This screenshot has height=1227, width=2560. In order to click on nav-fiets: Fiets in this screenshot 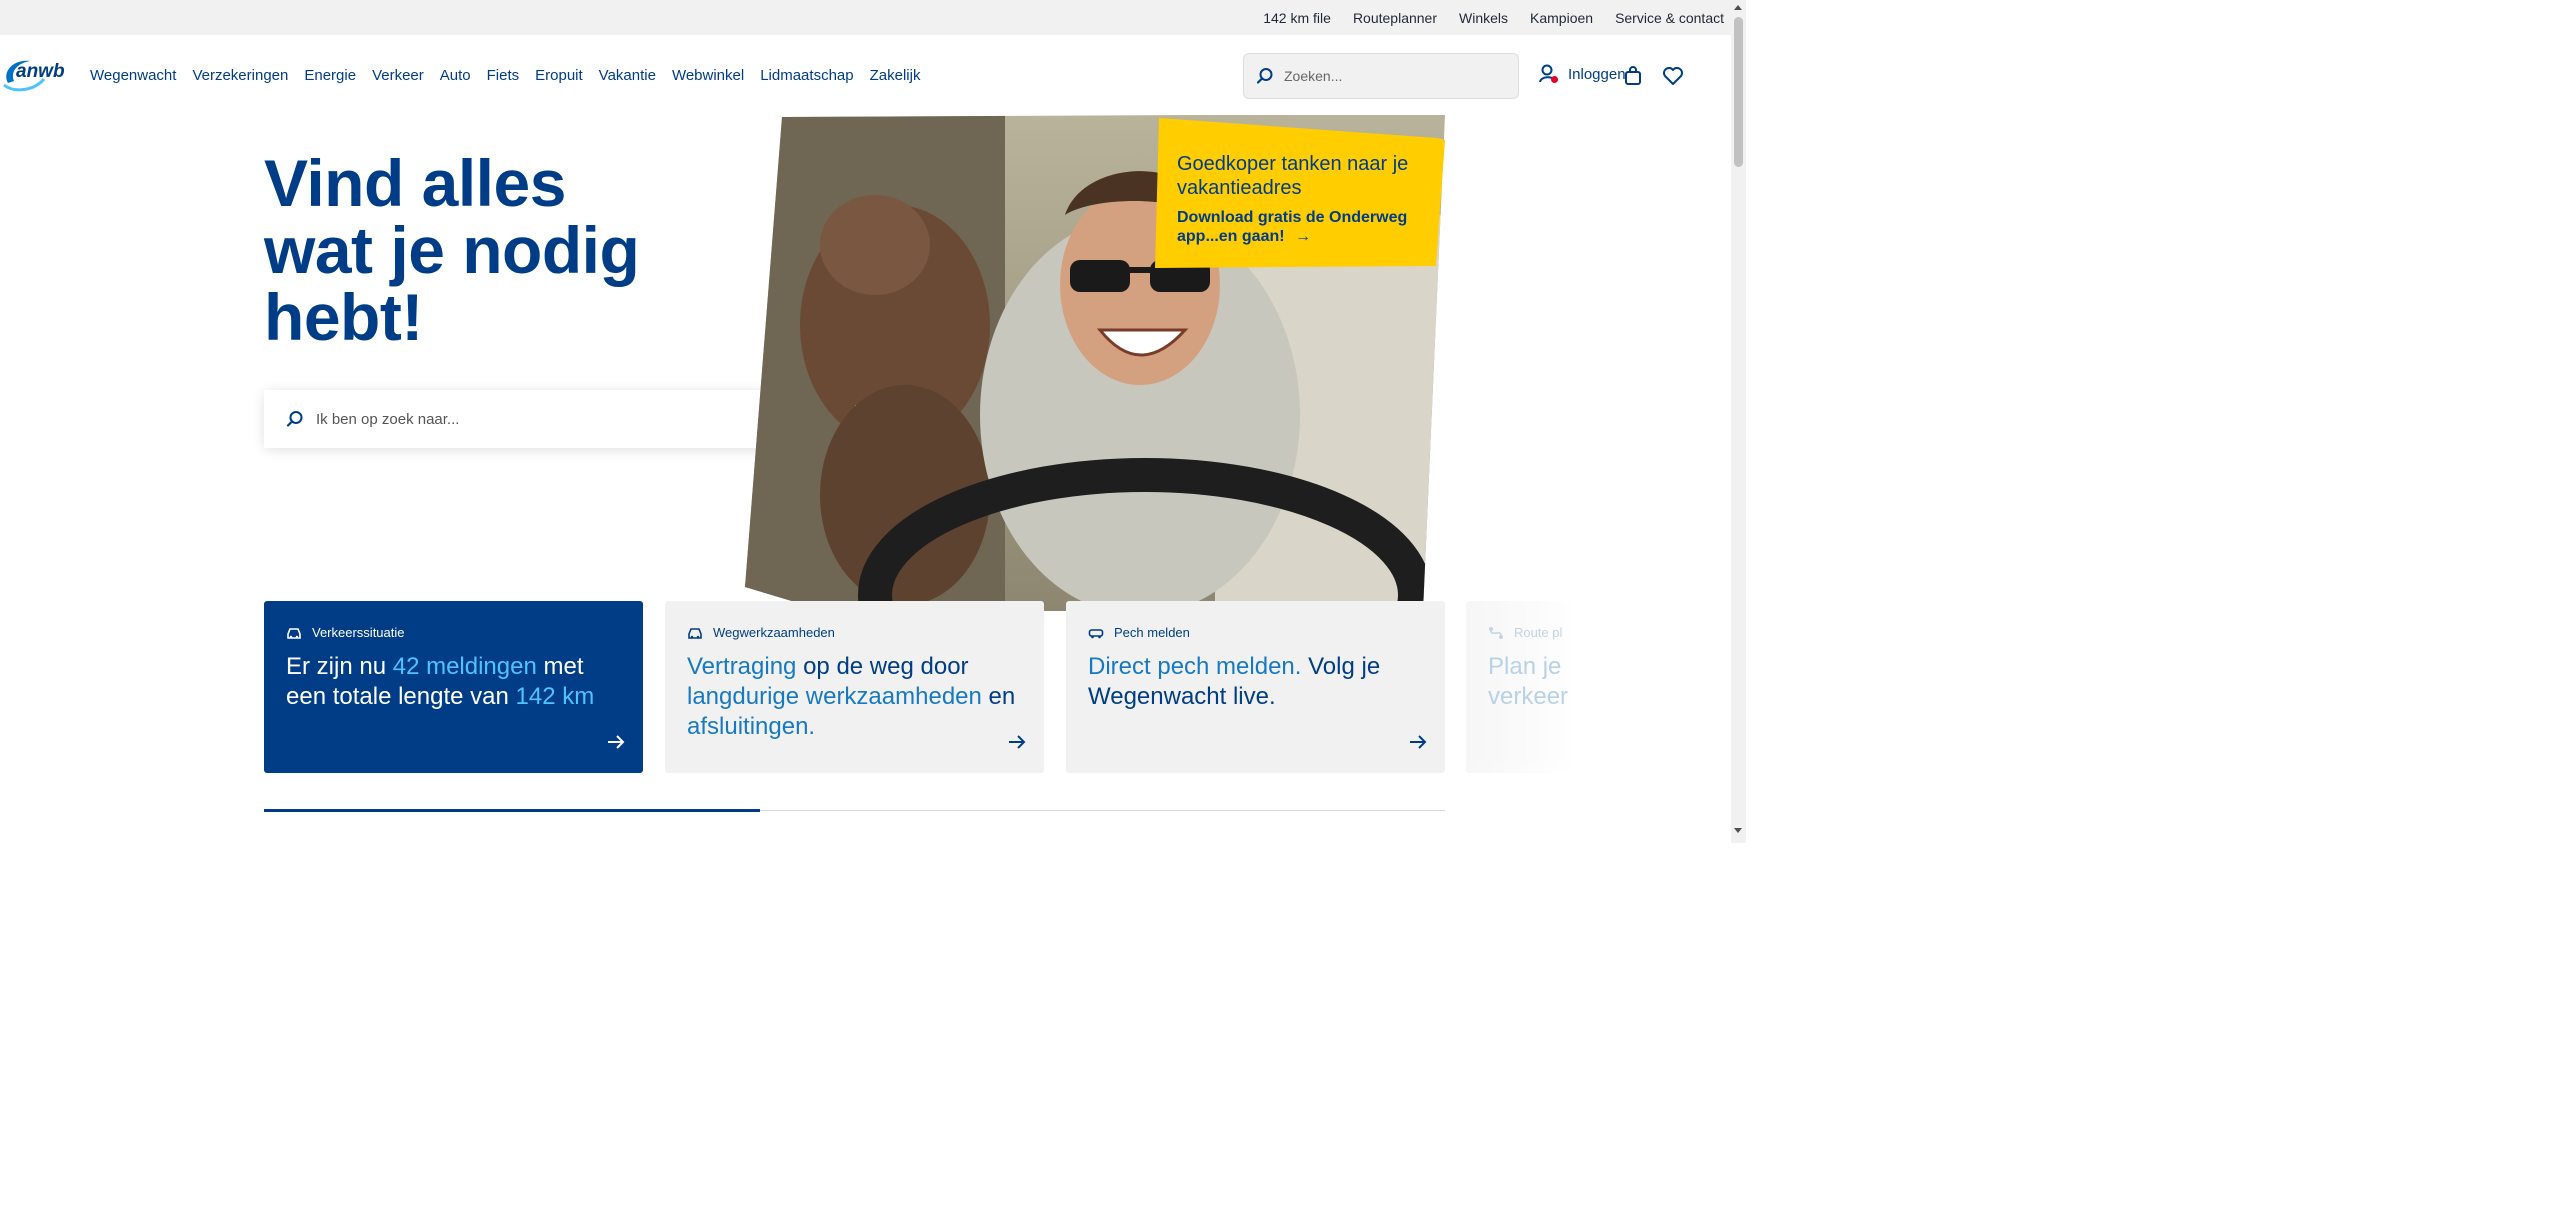, I will do `click(503, 75)`.